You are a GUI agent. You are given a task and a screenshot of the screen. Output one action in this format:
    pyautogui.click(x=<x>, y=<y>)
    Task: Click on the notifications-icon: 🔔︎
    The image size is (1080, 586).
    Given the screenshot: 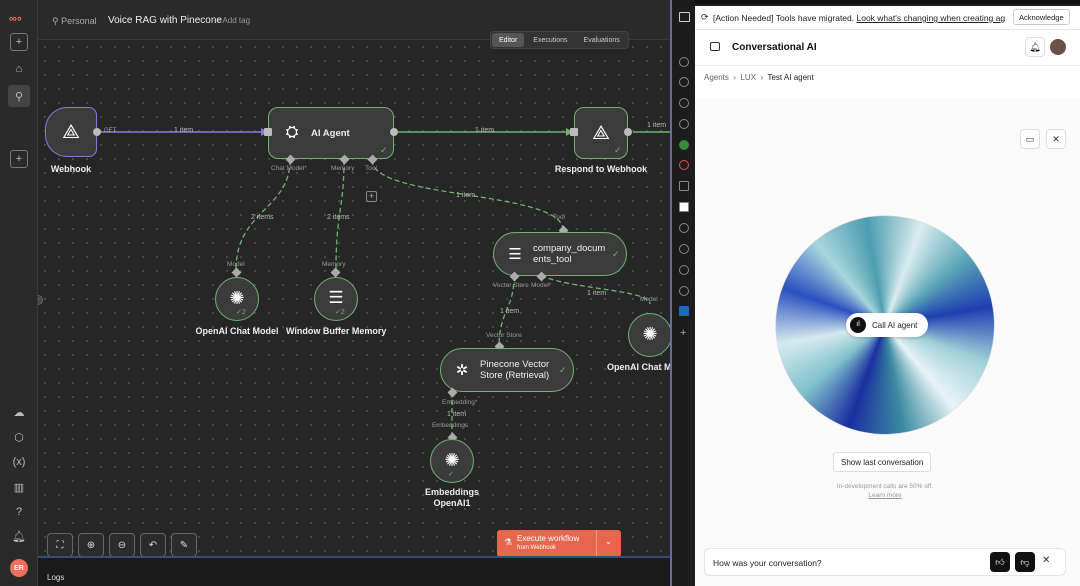 What is the action you would take?
    pyautogui.click(x=19, y=536)
    